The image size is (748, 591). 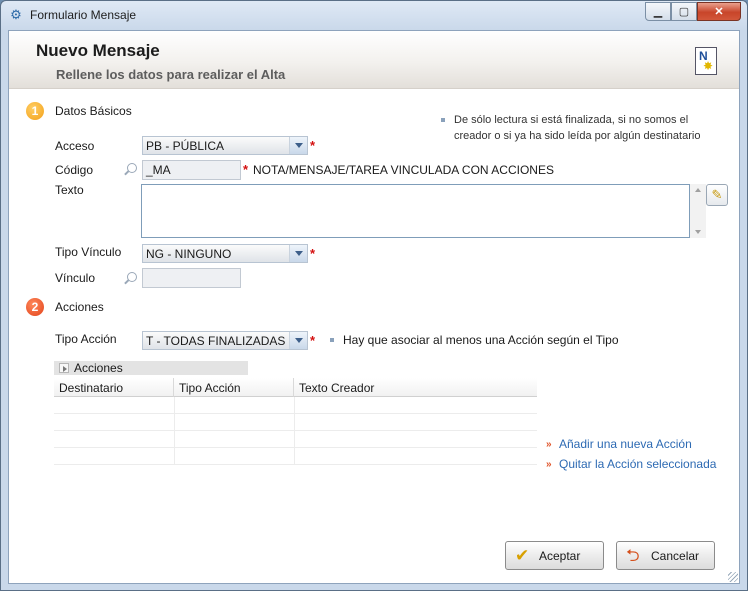 I want to click on cancel-button: ⮌ Cancelar, so click(x=665, y=555).